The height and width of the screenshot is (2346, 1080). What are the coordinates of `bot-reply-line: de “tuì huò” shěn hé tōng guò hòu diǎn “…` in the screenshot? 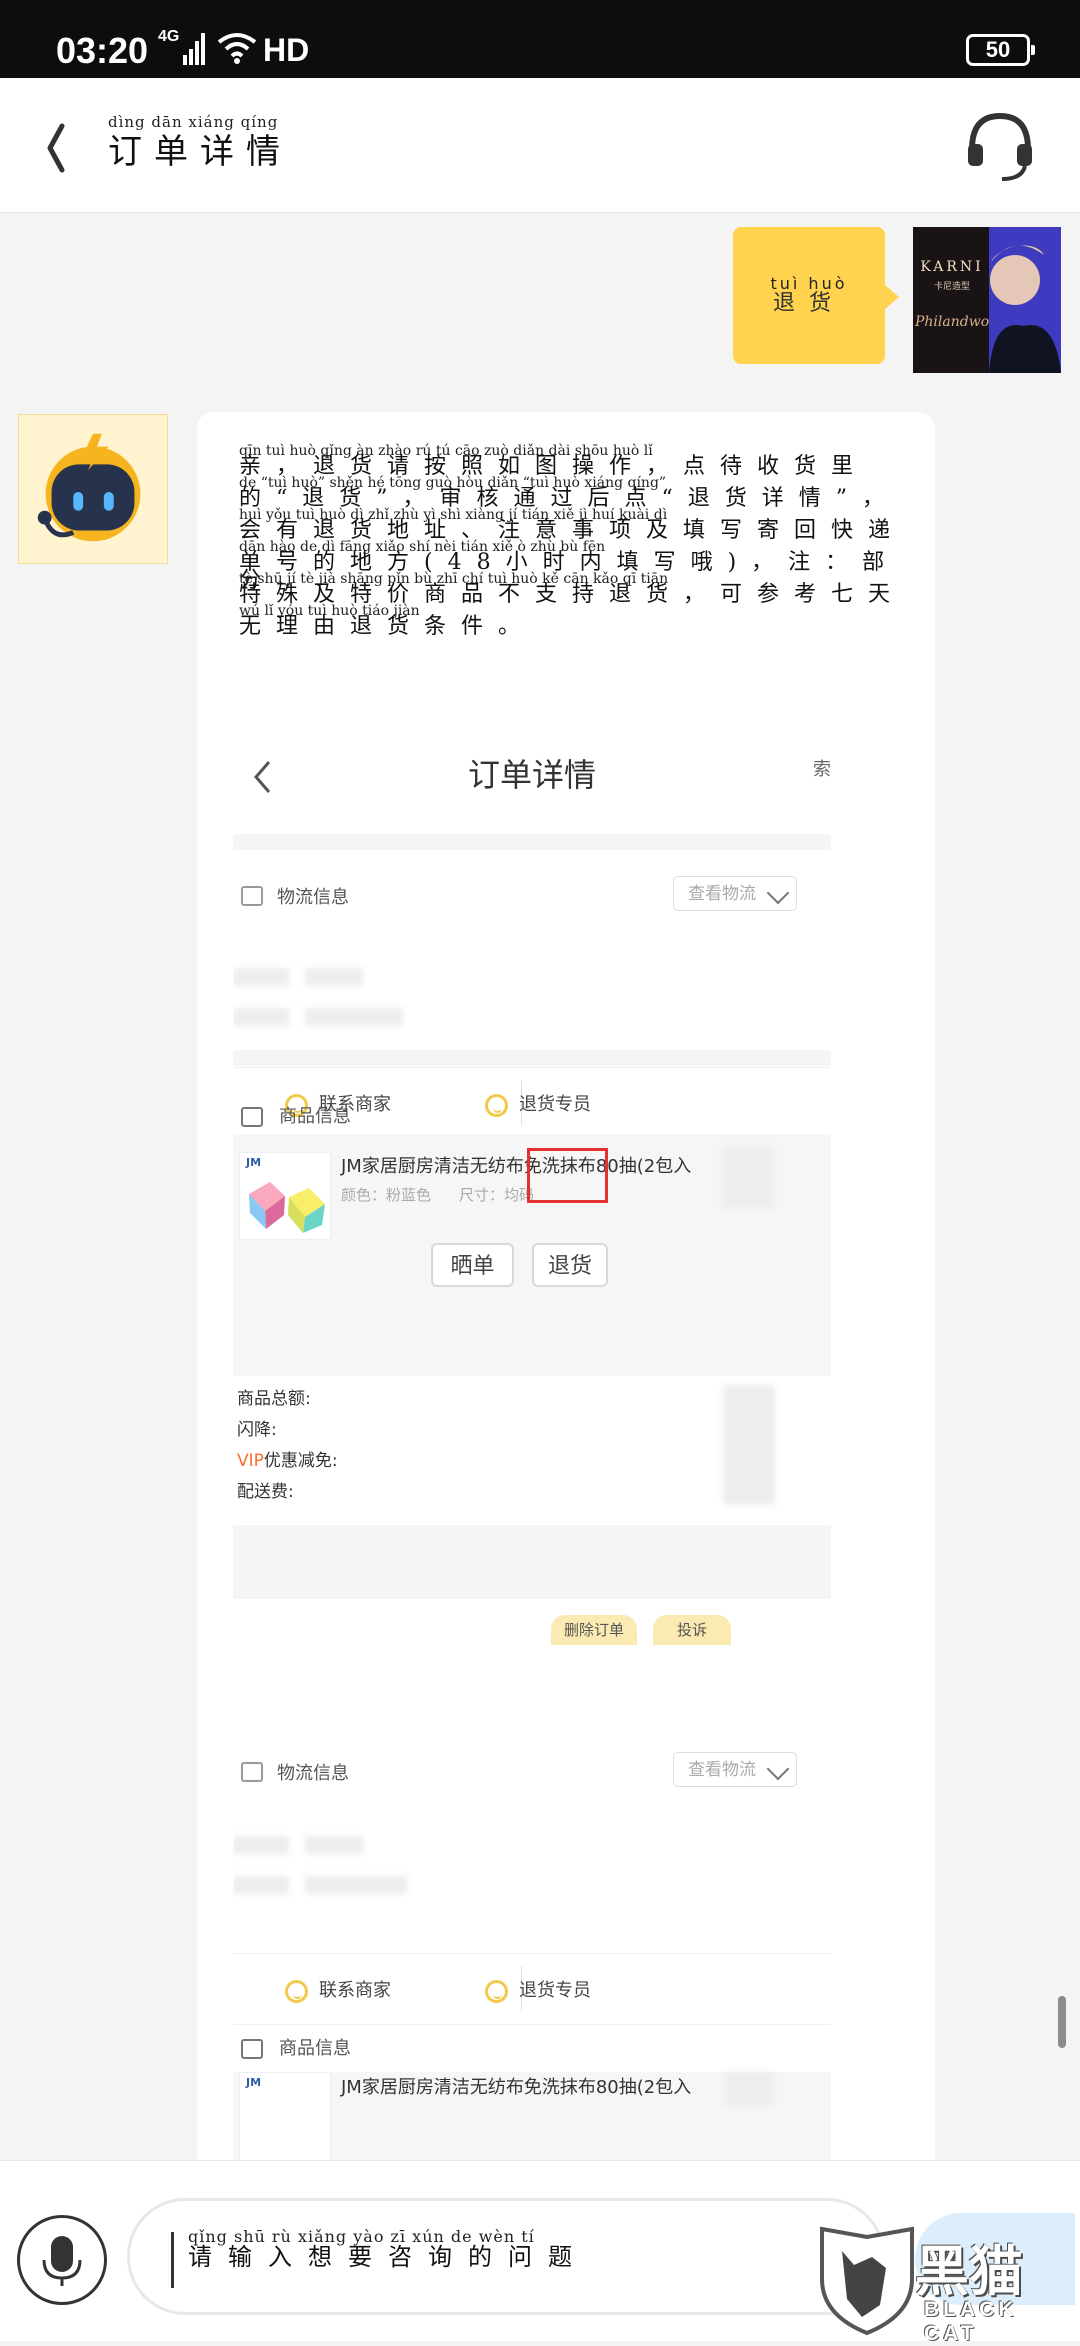 It's located at (569, 493).